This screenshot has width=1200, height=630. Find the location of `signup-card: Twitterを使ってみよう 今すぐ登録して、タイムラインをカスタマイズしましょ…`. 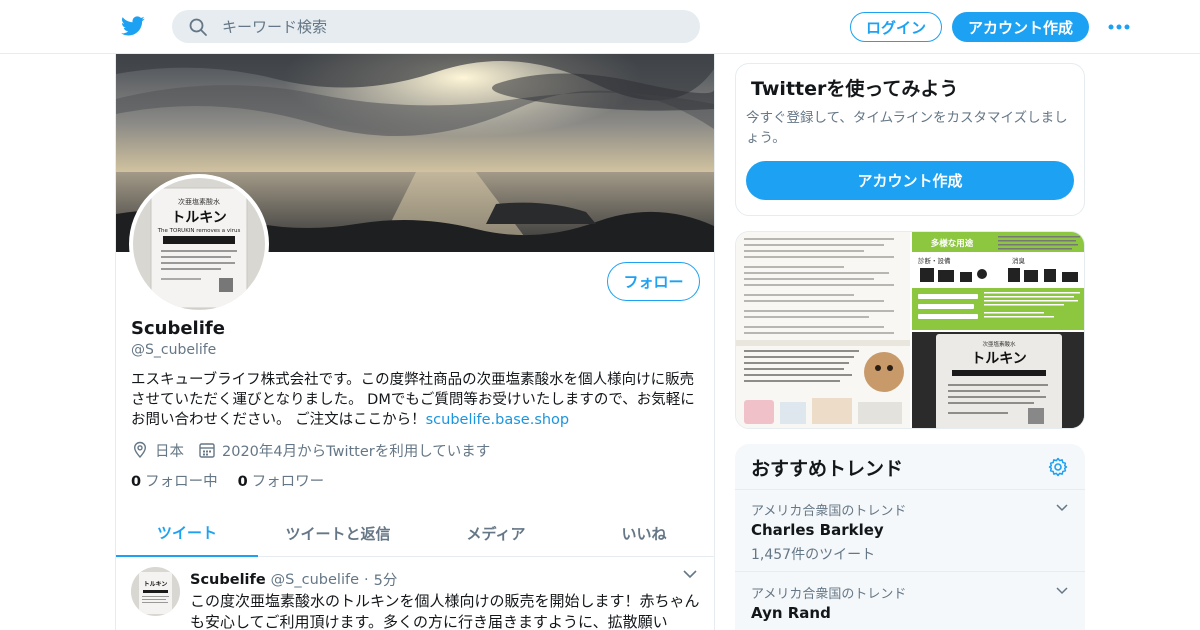

signup-card: Twitterを使ってみよう 今すぐ登録して、タイムラインをカスタマイズしましょ… is located at coordinates (910, 139).